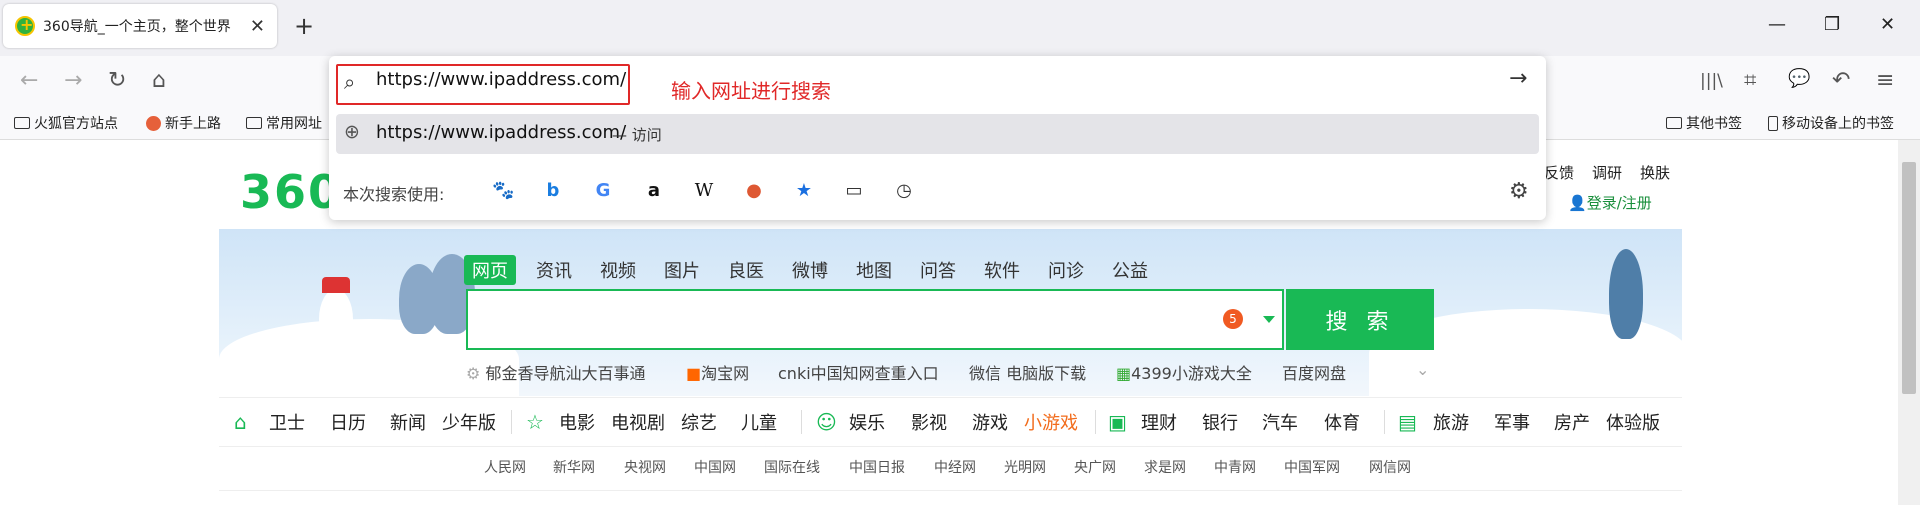 The width and height of the screenshot is (1920, 505). I want to click on duckduckgo-icon: ●, so click(754, 191).